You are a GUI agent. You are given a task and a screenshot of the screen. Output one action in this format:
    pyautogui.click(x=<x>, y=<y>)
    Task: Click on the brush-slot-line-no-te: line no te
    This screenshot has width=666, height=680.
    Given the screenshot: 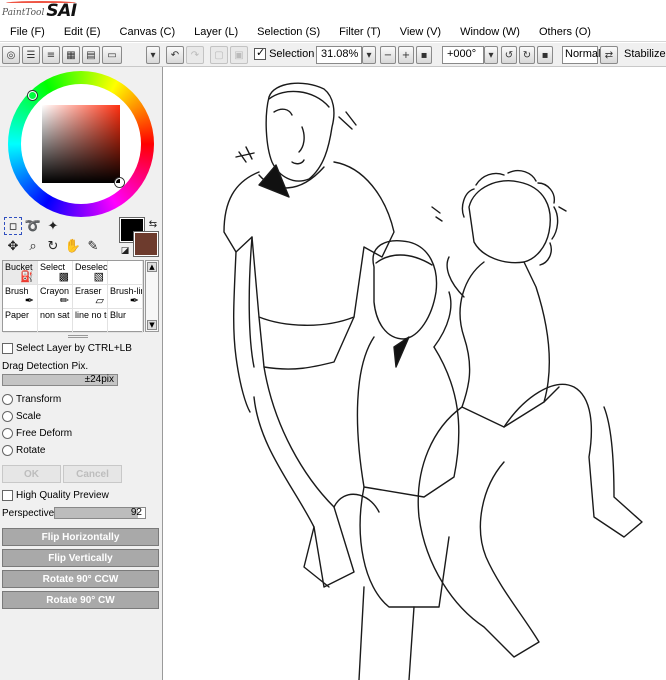 What is the action you would take?
    pyautogui.click(x=90, y=321)
    